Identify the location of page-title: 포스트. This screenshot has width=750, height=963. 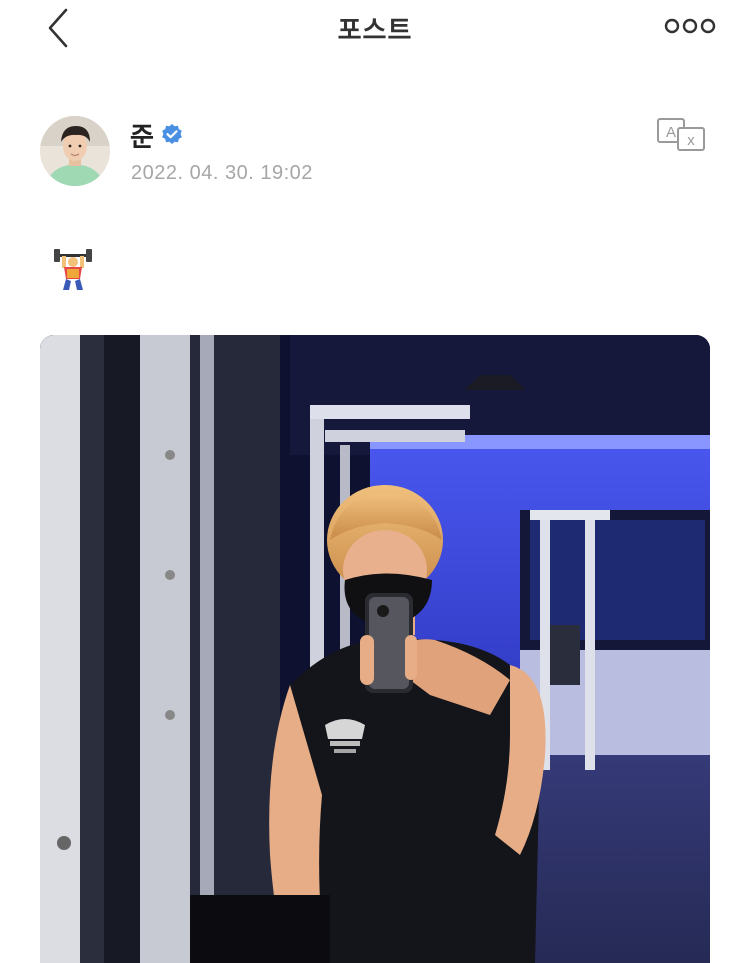
(375, 30).